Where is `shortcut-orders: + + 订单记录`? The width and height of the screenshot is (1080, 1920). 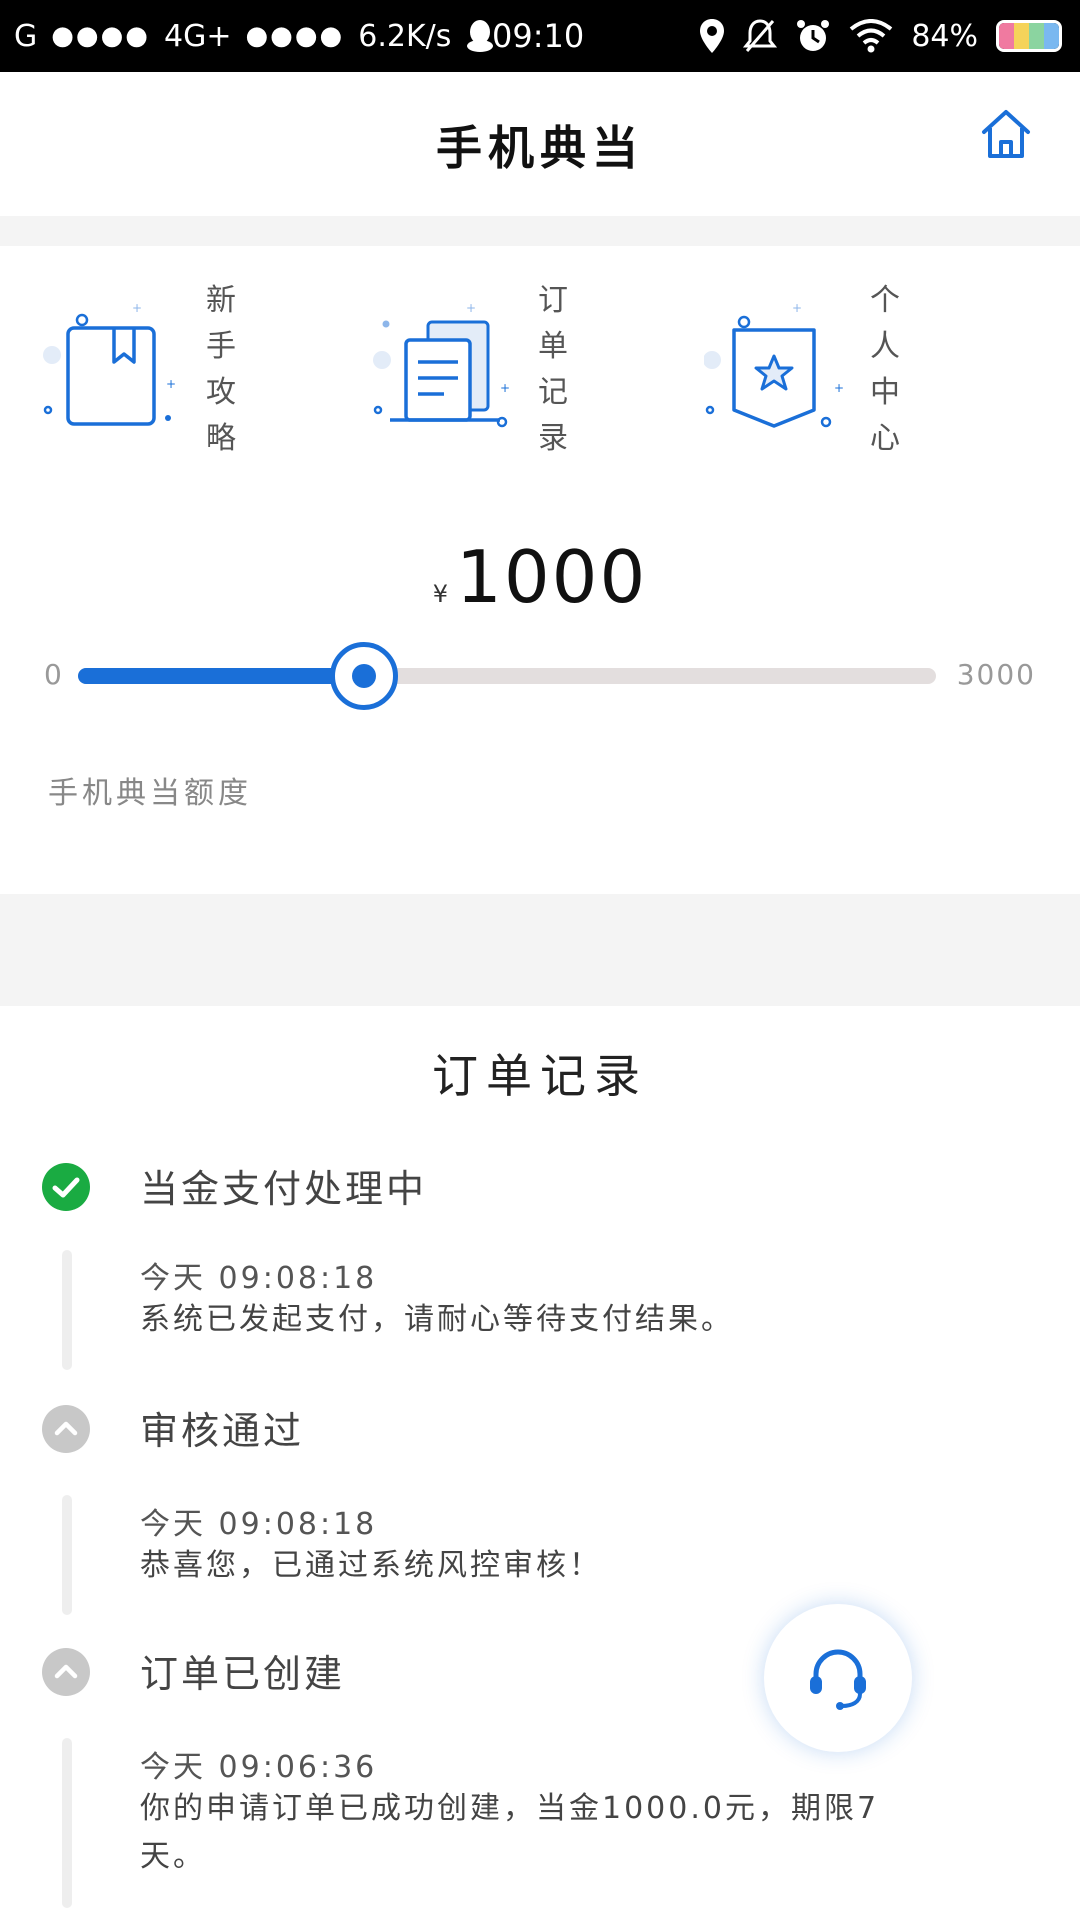
shortcut-orders: + + 订单记录 is located at coordinates (510, 369).